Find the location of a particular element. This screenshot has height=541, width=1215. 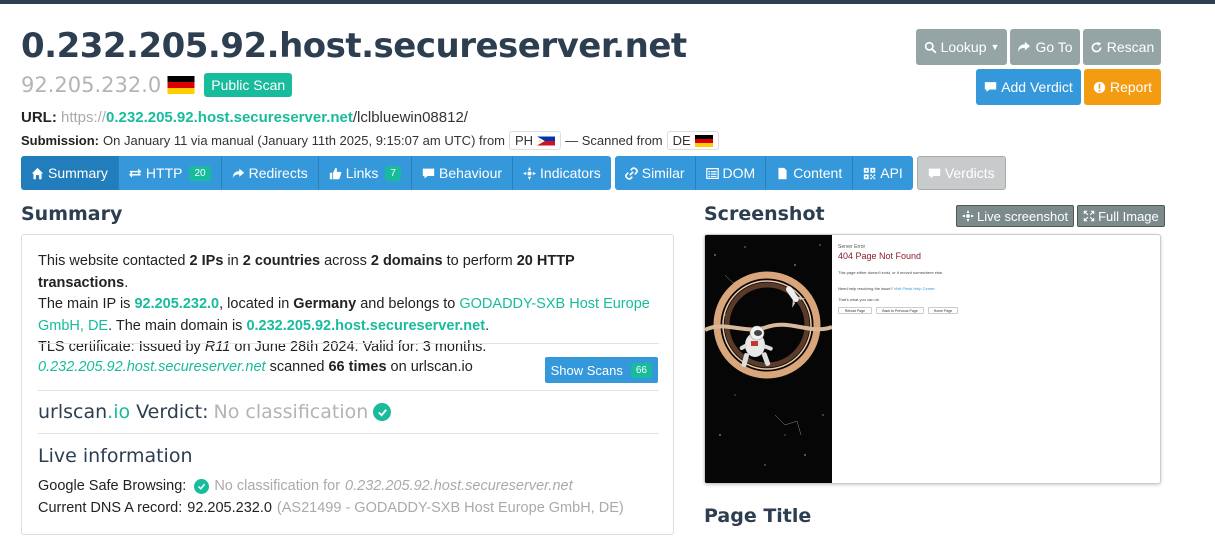

check-circle-icon is located at coordinates (202, 486).